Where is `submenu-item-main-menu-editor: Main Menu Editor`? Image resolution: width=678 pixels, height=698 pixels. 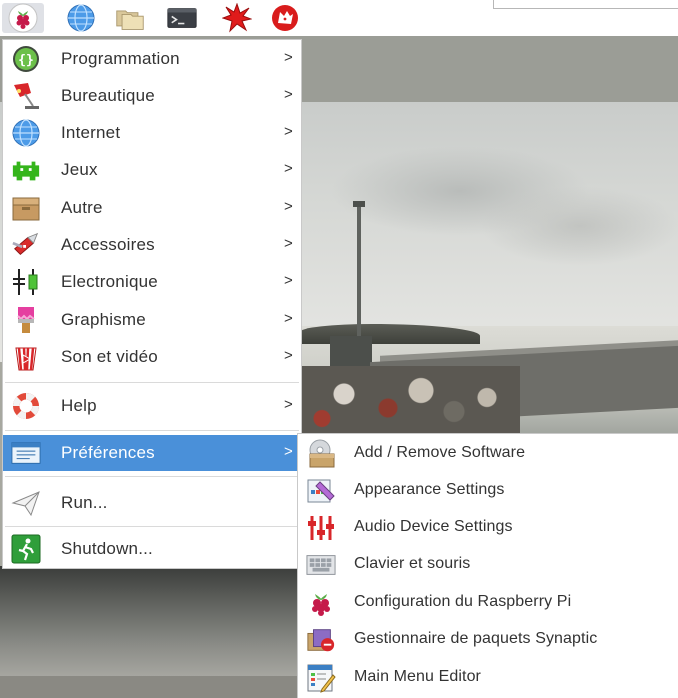
submenu-item-main-menu-editor: Main Menu Editor is located at coordinates (488, 677).